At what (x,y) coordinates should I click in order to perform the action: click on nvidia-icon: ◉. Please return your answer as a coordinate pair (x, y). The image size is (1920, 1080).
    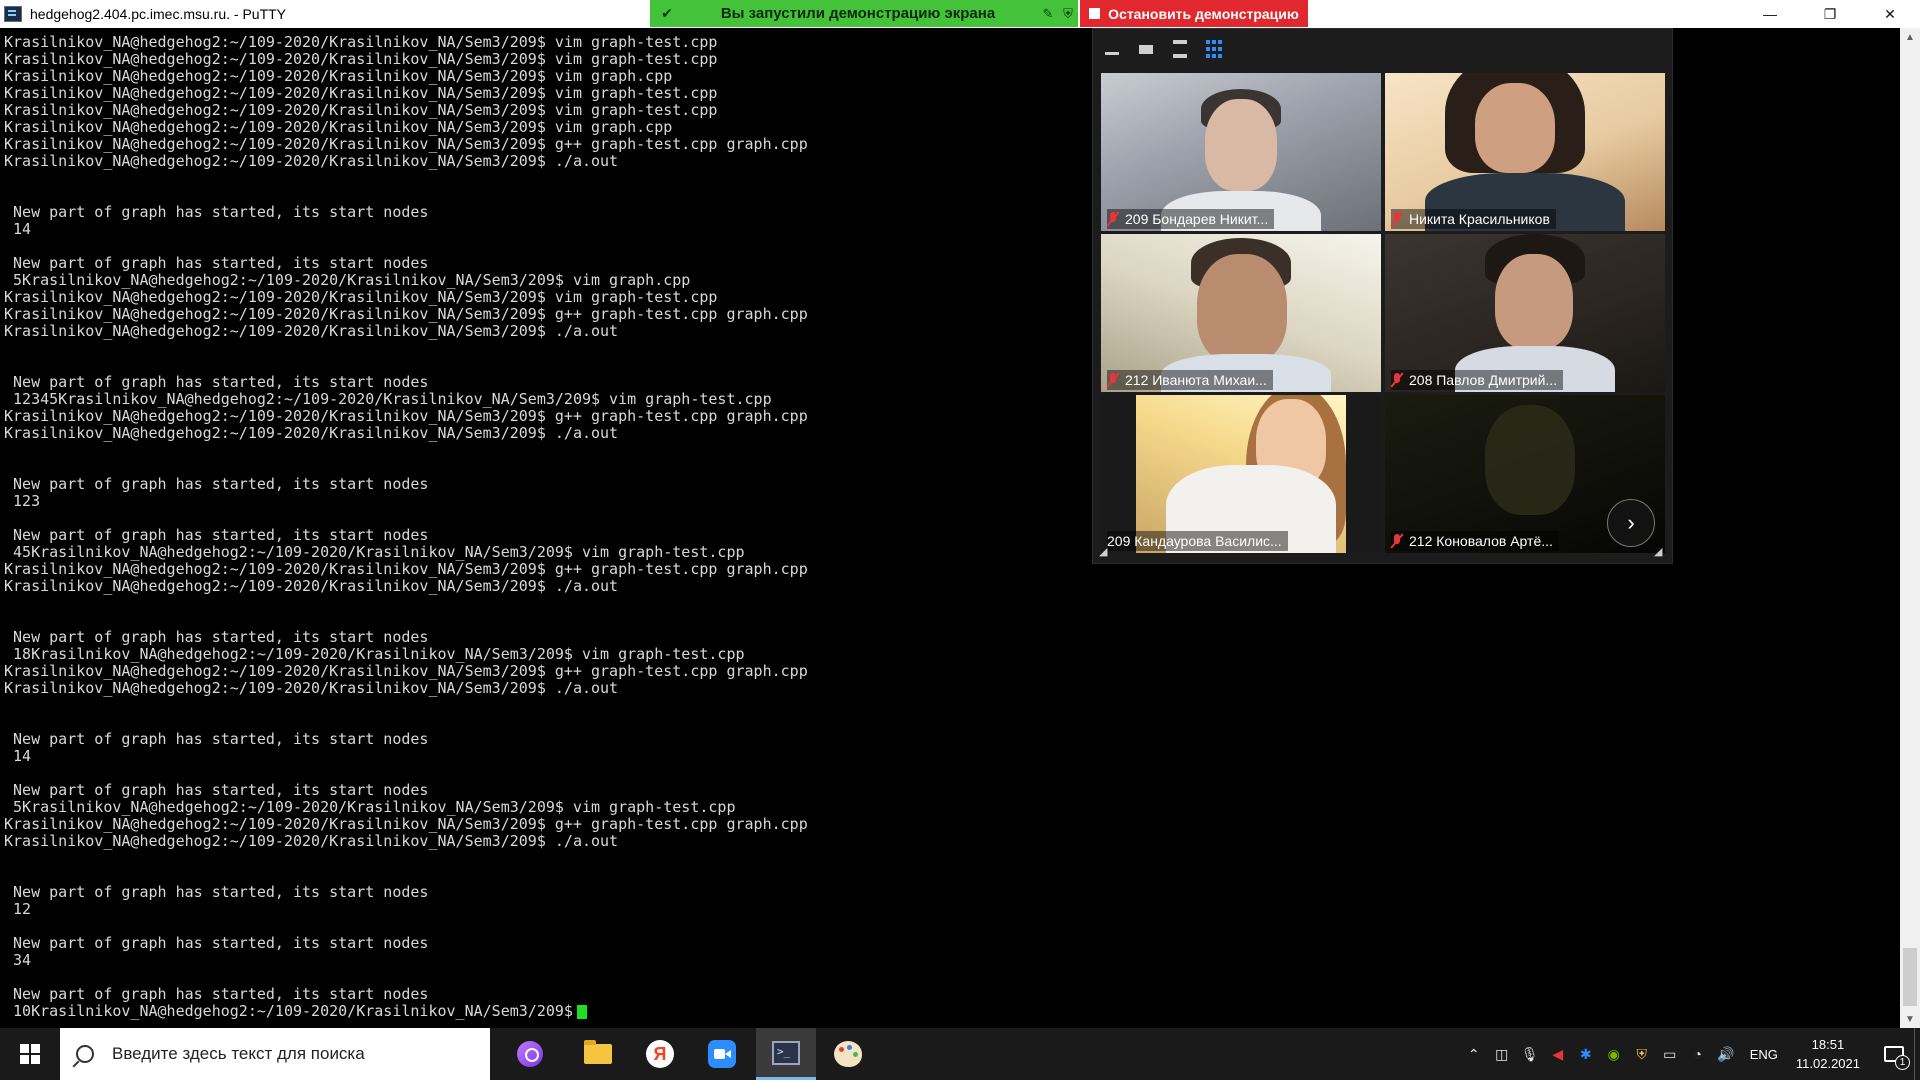
    Looking at the image, I should click on (1614, 1054).